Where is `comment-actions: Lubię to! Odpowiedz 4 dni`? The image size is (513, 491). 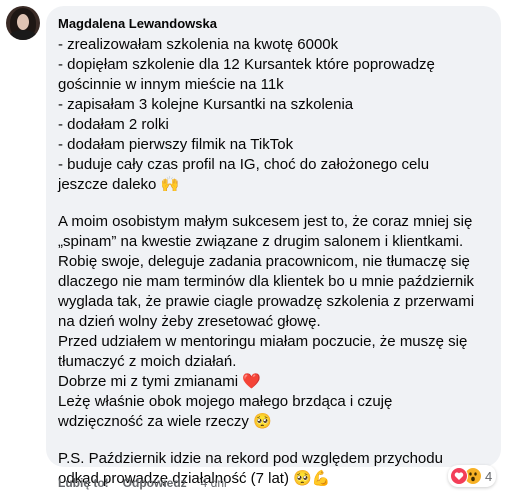
comment-actions: Lubię to! Odpowiedz 4 dni is located at coordinates (142, 483).